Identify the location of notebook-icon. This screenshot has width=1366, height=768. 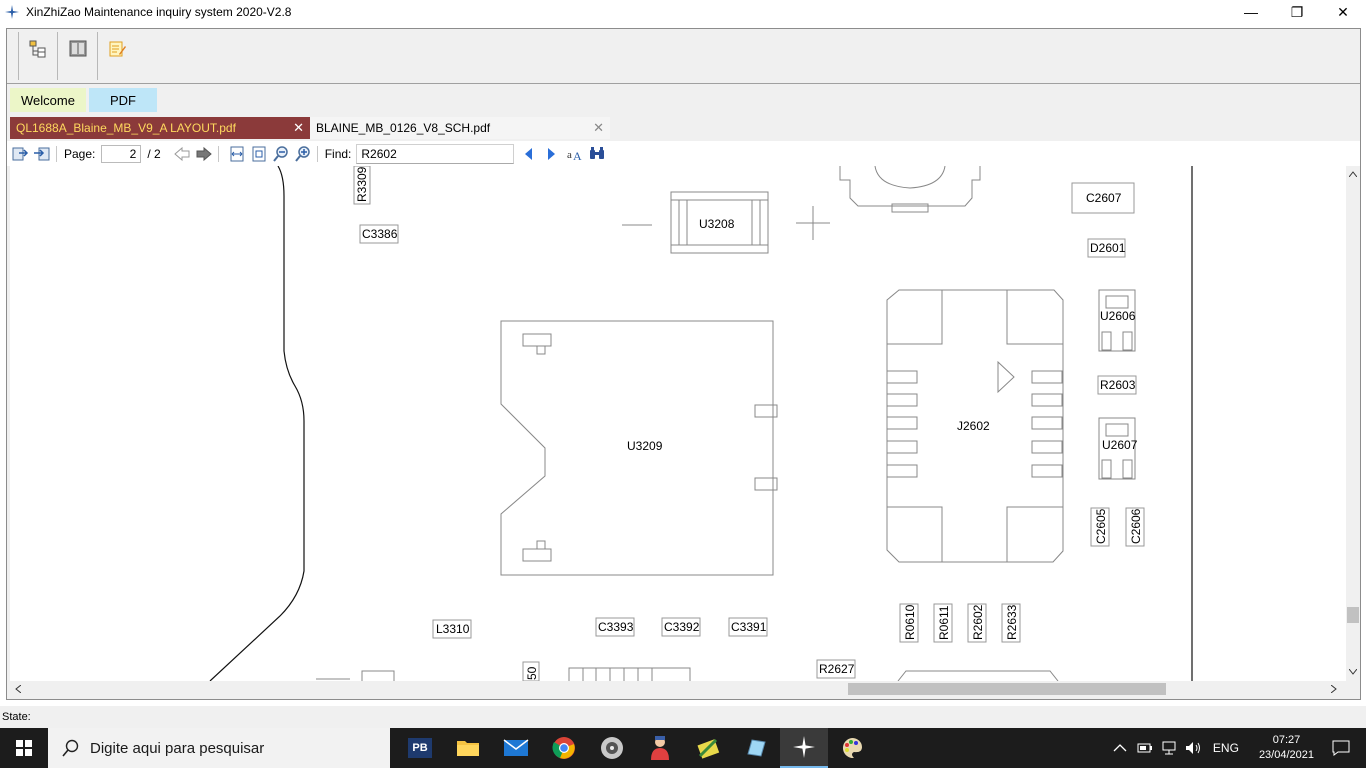
(756, 748).